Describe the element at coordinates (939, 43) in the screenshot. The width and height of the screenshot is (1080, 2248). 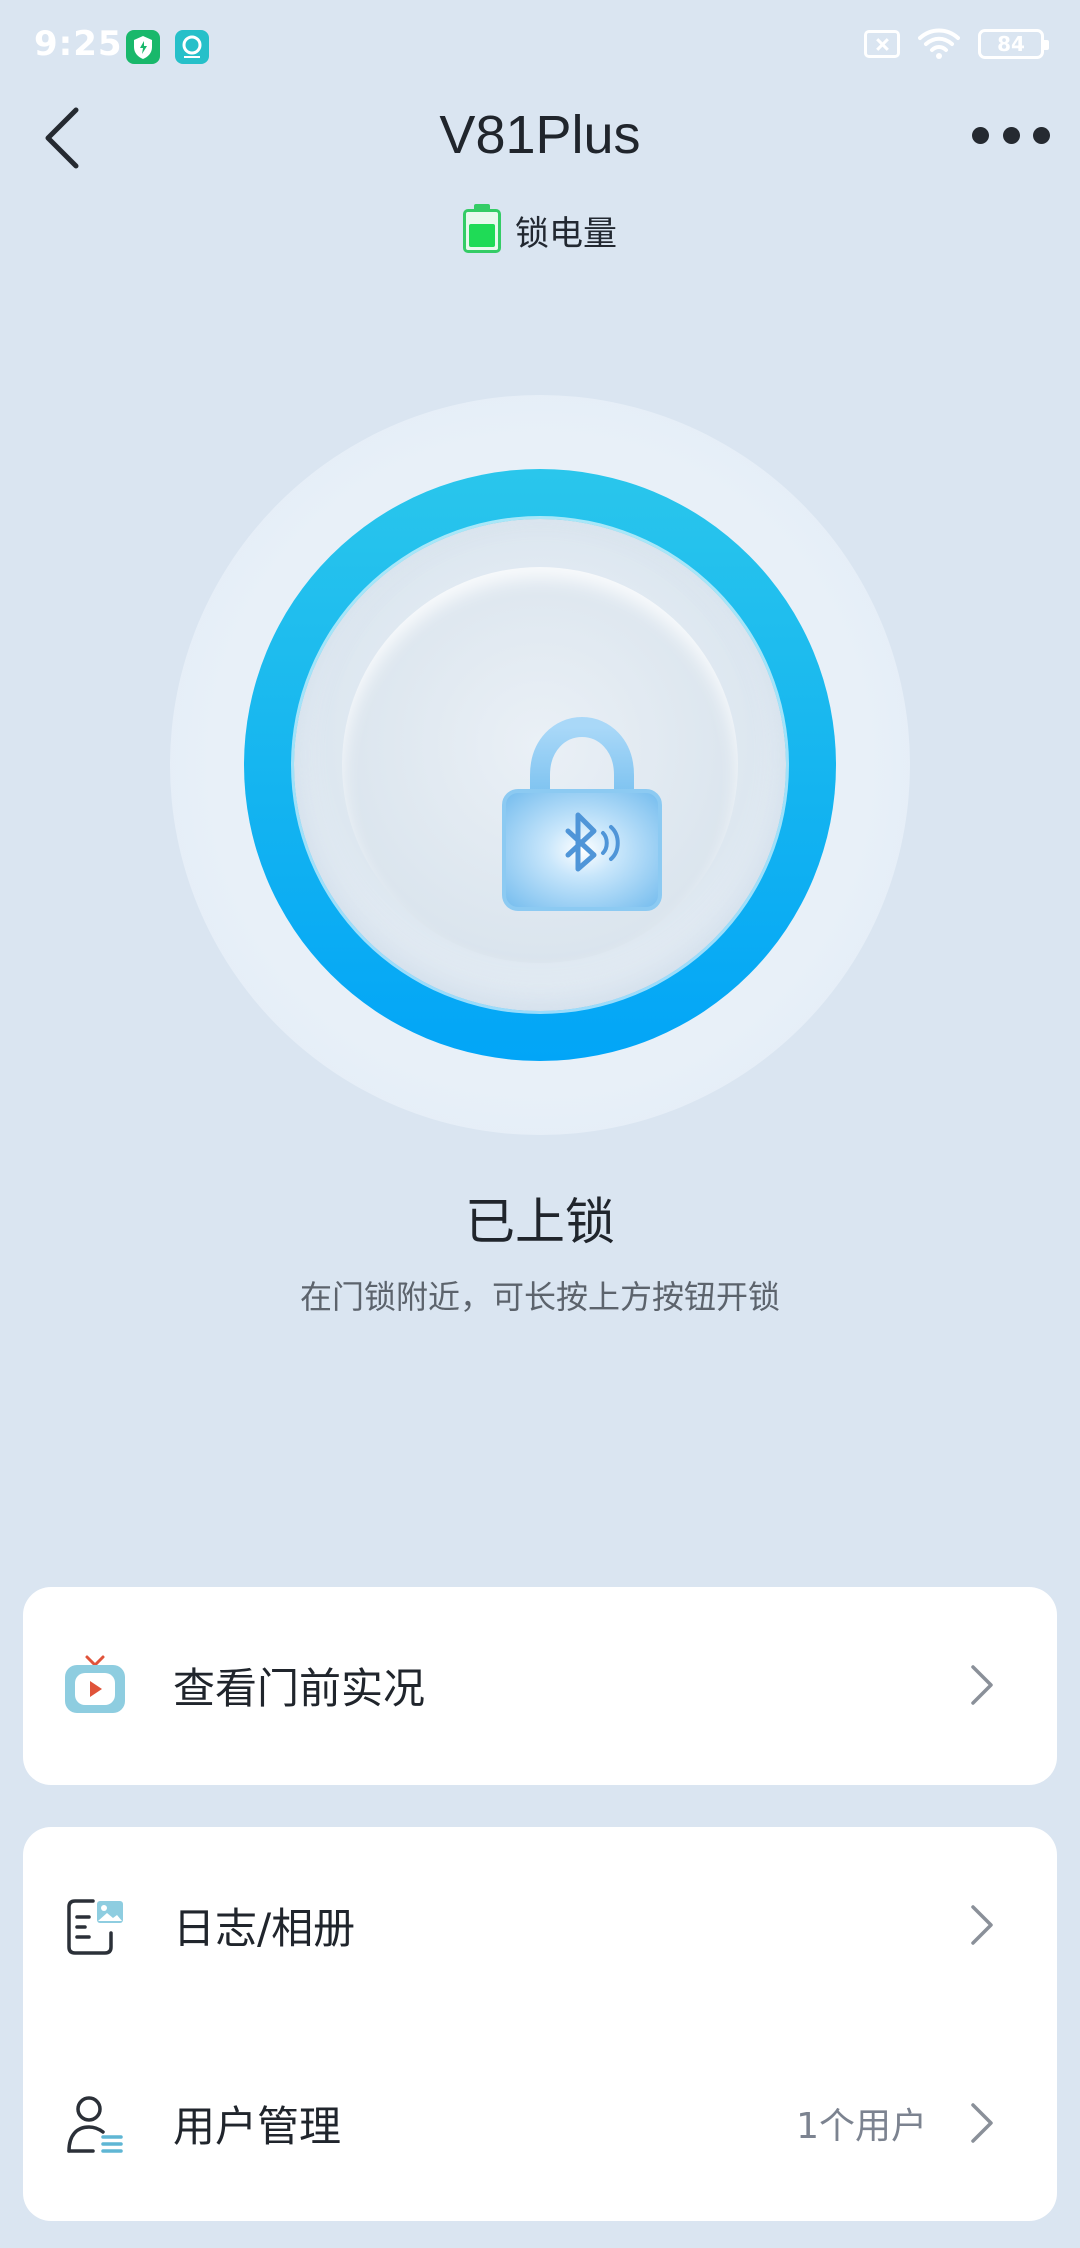
I see `wifi-icon` at that location.